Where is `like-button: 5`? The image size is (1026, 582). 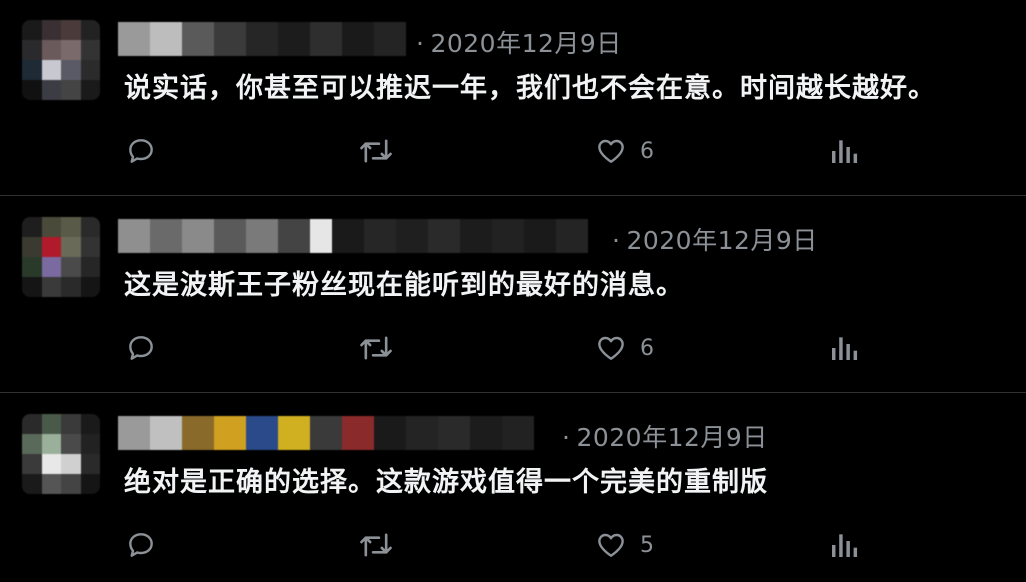 like-button: 5 is located at coordinates (624, 545).